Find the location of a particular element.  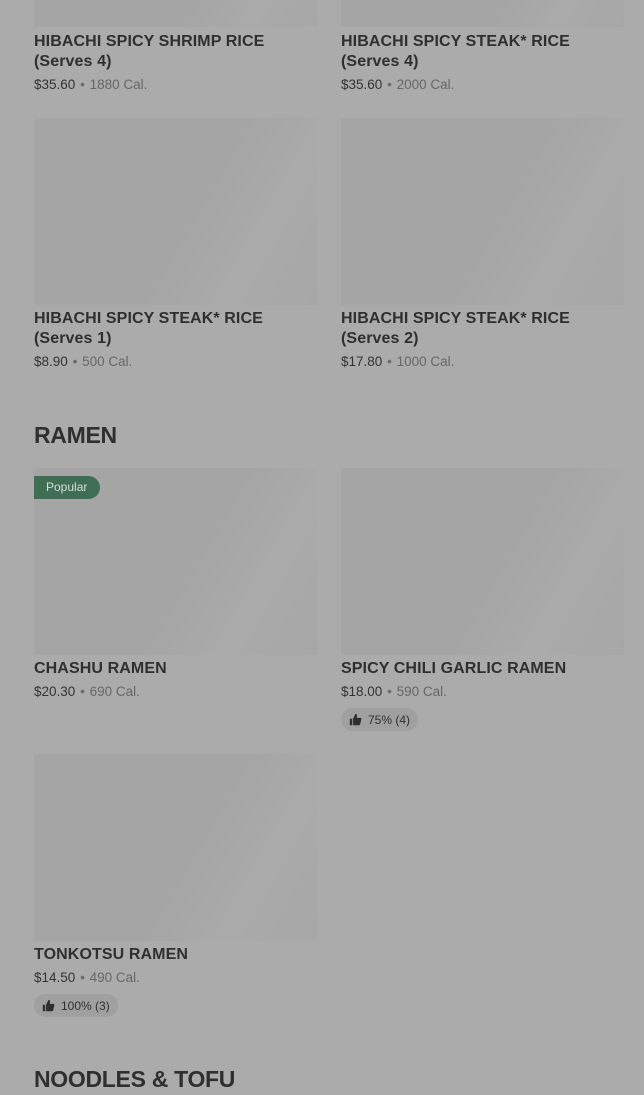

menu-item-card: Popular CHASHU RAMEN $20.30 • 690 Cal. is located at coordinates (175, 584).